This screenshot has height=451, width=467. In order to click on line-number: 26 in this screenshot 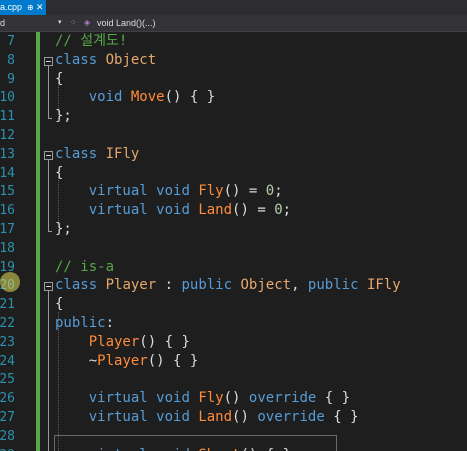, I will do `click(7, 399)`.